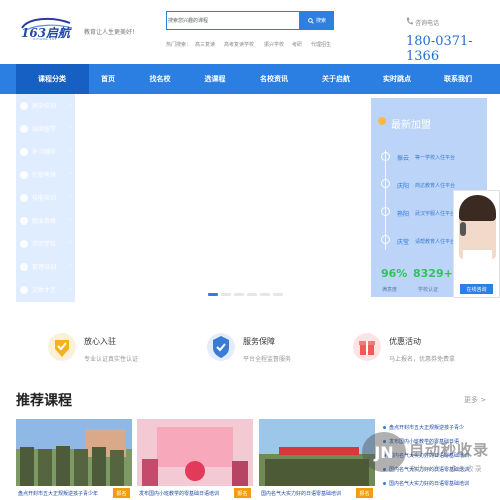  What do you see at coordinates (320, 21) in the screenshot?
I see `search-button-label: 搜索` at bounding box center [320, 21].